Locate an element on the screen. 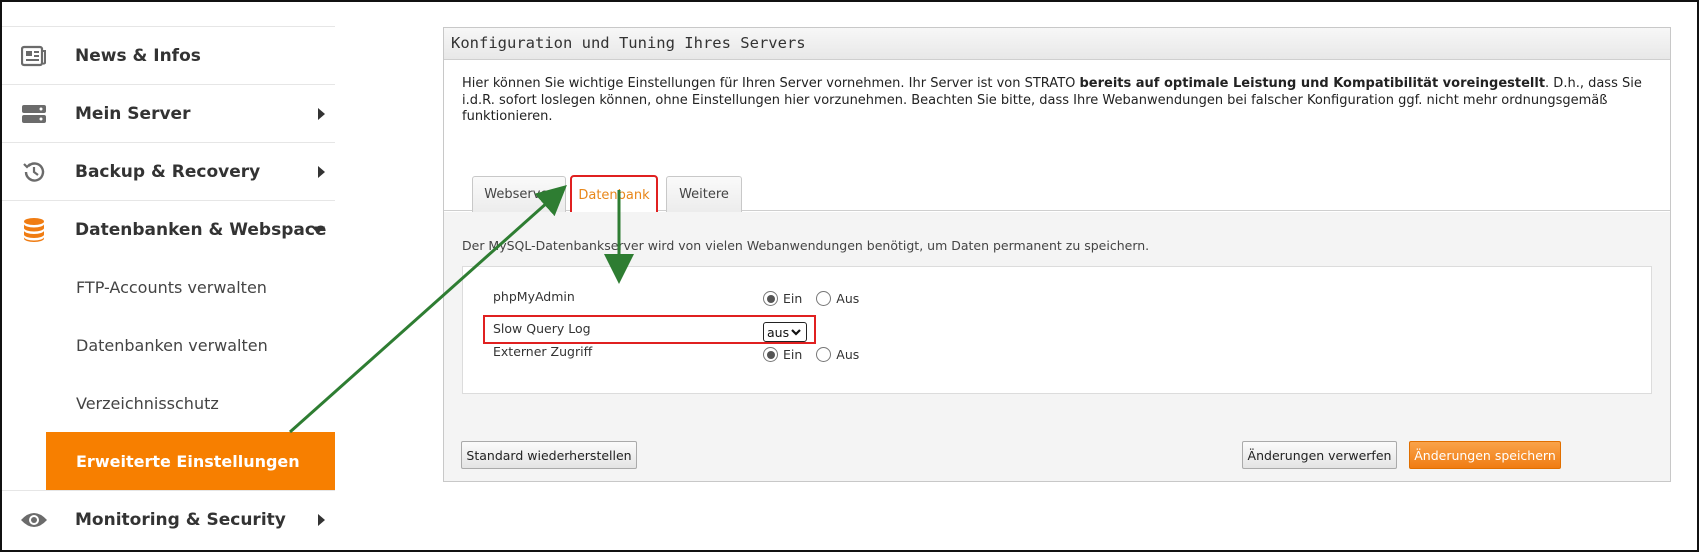  externer-zugriff-on-radio is located at coordinates (770, 354).